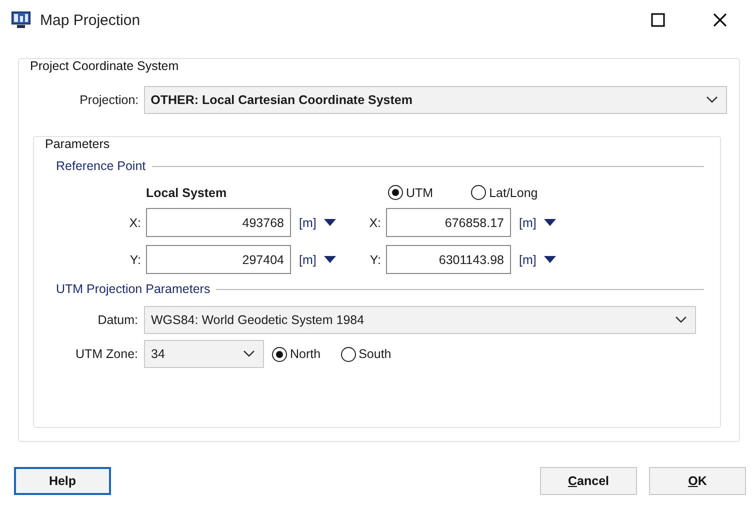 The image size is (752, 510). I want to click on section-title: UTM Projection Parameters, so click(133, 289).